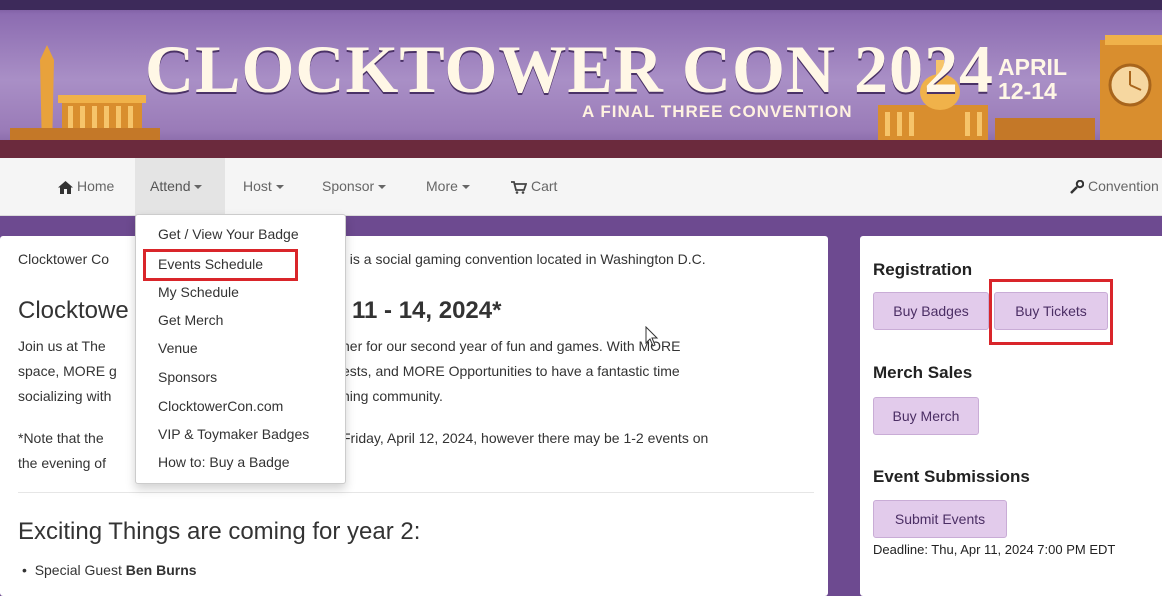  Describe the element at coordinates (62, 463) in the screenshot. I see `note-line2-left: the evening of` at that location.